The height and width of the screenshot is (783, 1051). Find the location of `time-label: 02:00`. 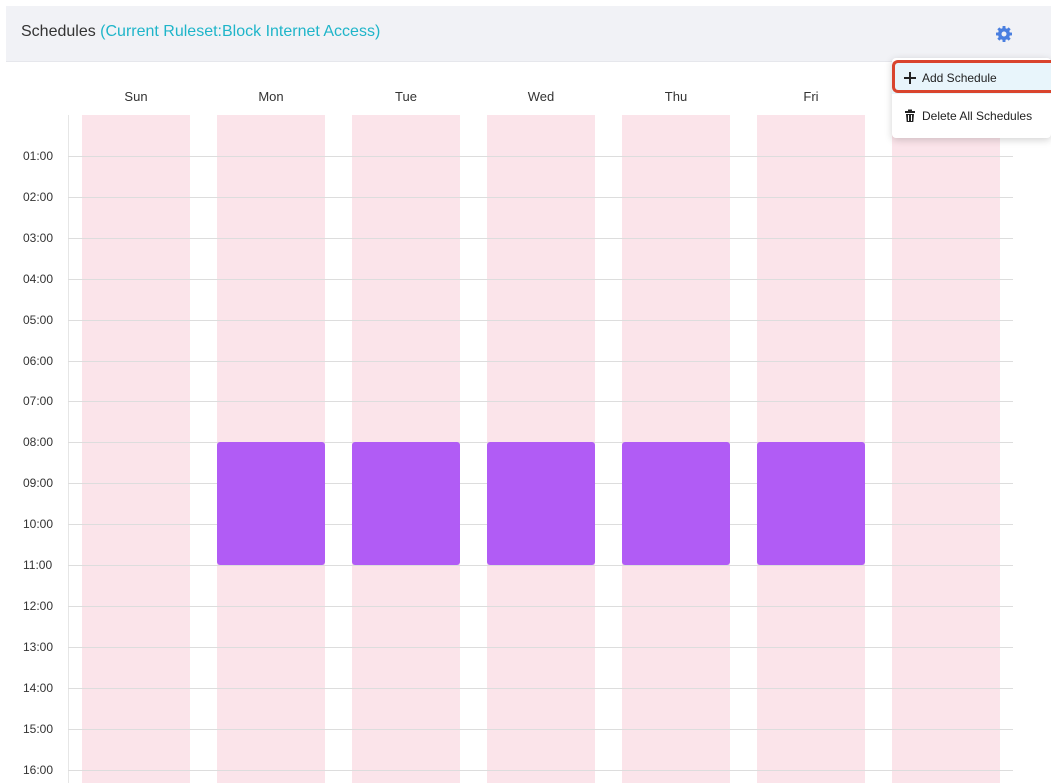

time-label: 02:00 is located at coordinates (38, 197).